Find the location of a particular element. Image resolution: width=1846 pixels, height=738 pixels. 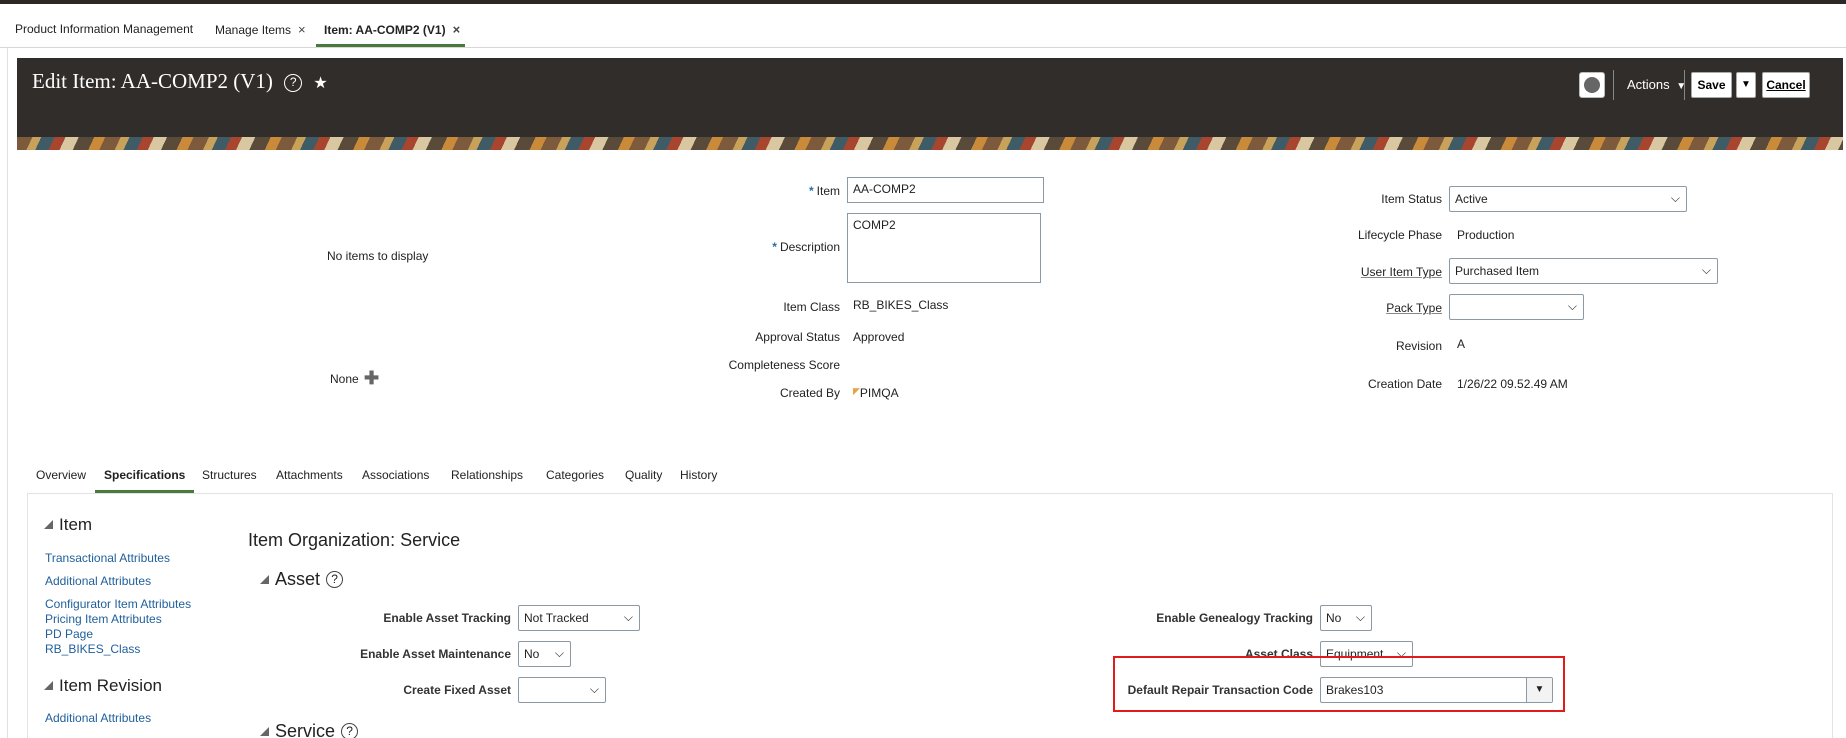

label-text: Description is located at coordinates (809, 247).